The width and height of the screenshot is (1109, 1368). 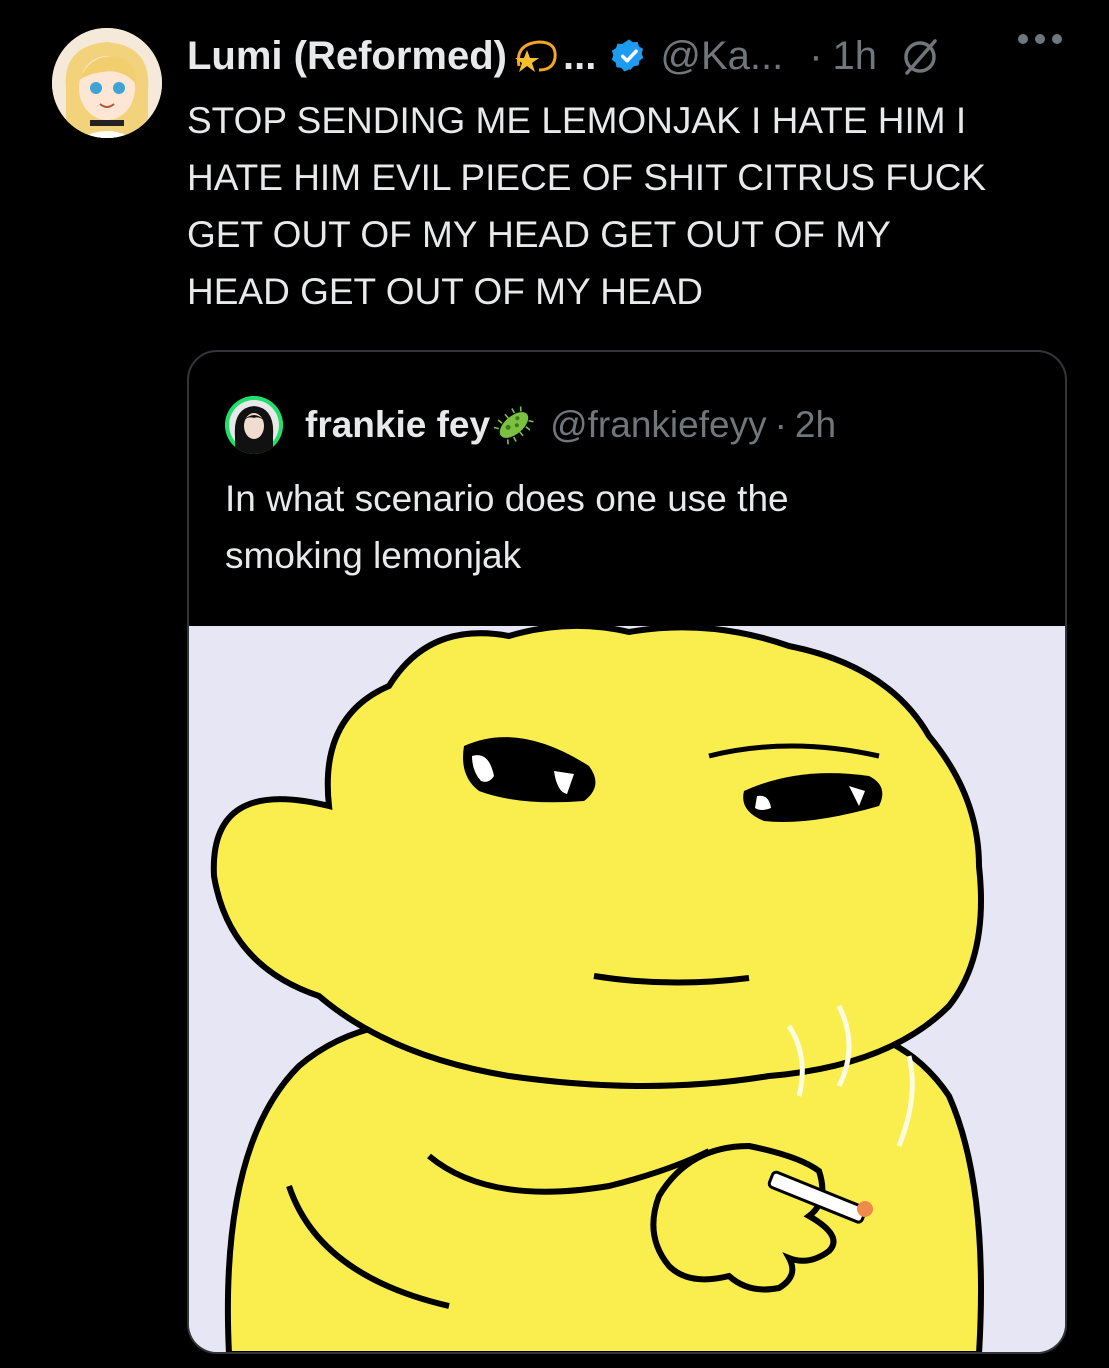 I want to click on quoted-post-time: 2h, so click(x=815, y=425).